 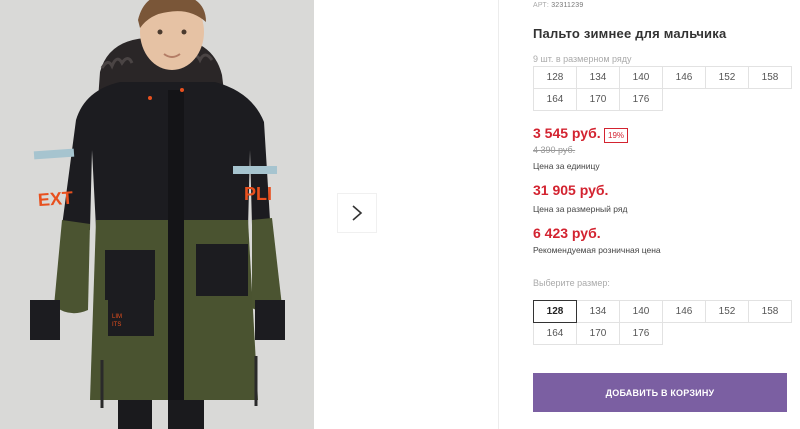 I want to click on size-set-cell: 158, so click(x=770, y=77).